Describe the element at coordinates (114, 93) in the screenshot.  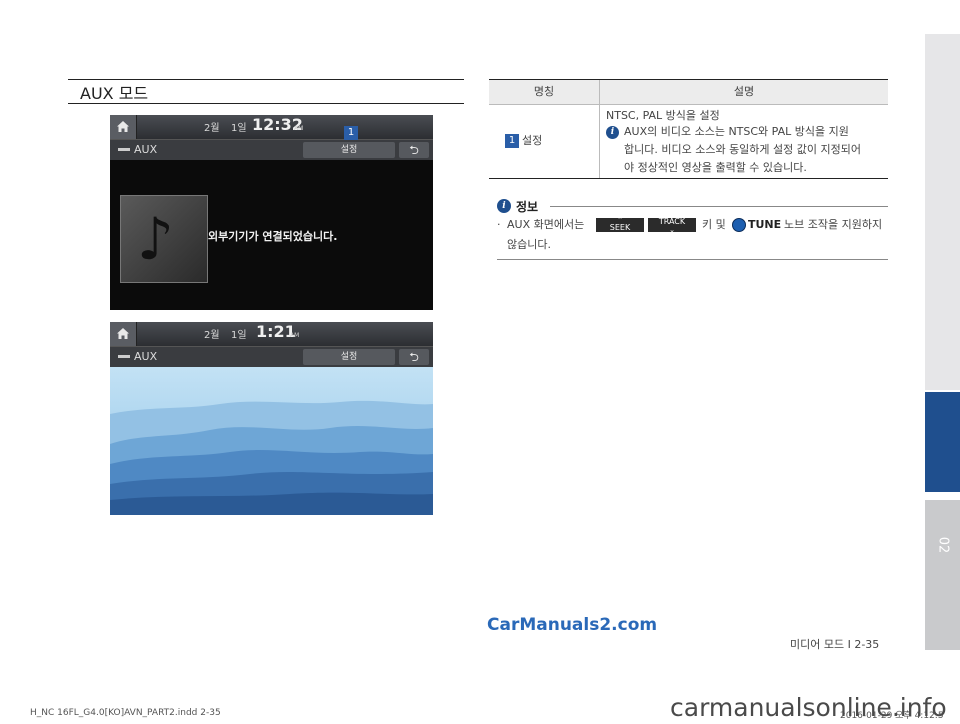
I see `section-title: AUX 모드` at that location.